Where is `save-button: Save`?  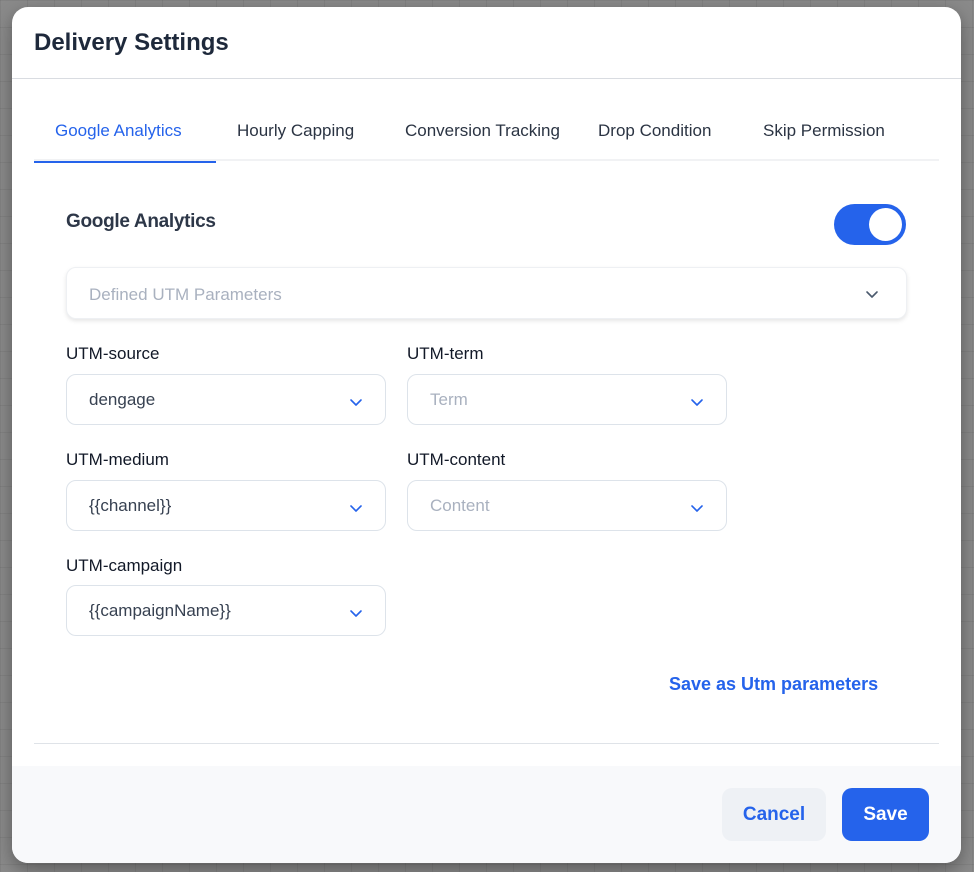
save-button: Save is located at coordinates (885, 814).